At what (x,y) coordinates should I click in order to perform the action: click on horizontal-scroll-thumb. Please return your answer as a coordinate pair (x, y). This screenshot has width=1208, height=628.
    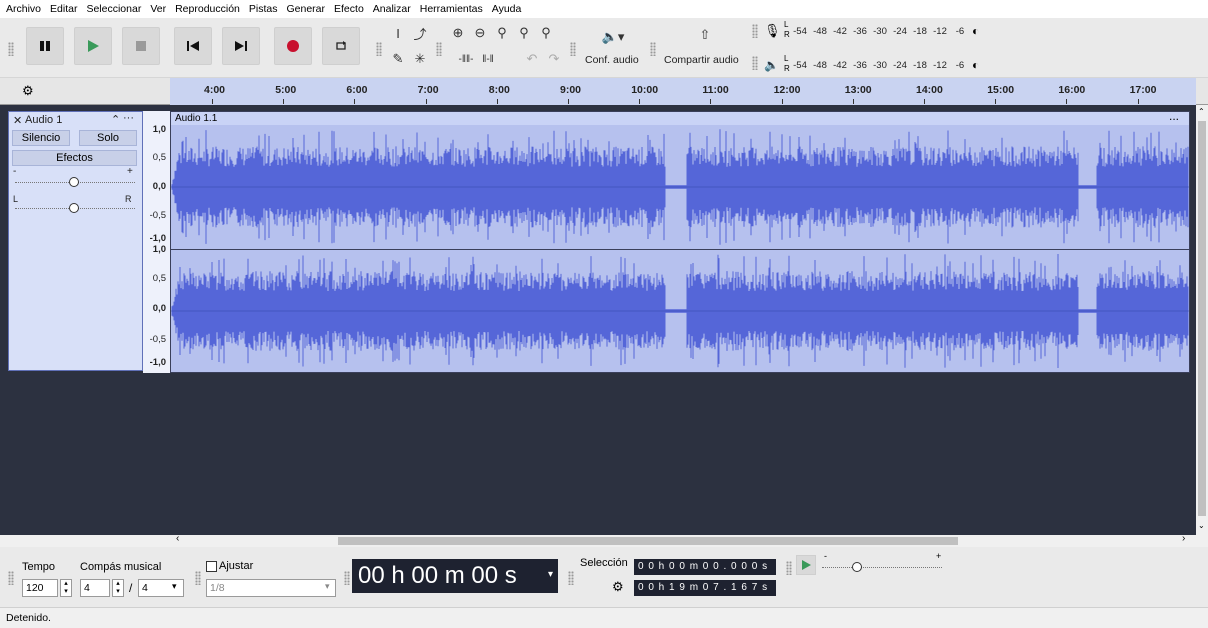
    Looking at the image, I should click on (648, 541).